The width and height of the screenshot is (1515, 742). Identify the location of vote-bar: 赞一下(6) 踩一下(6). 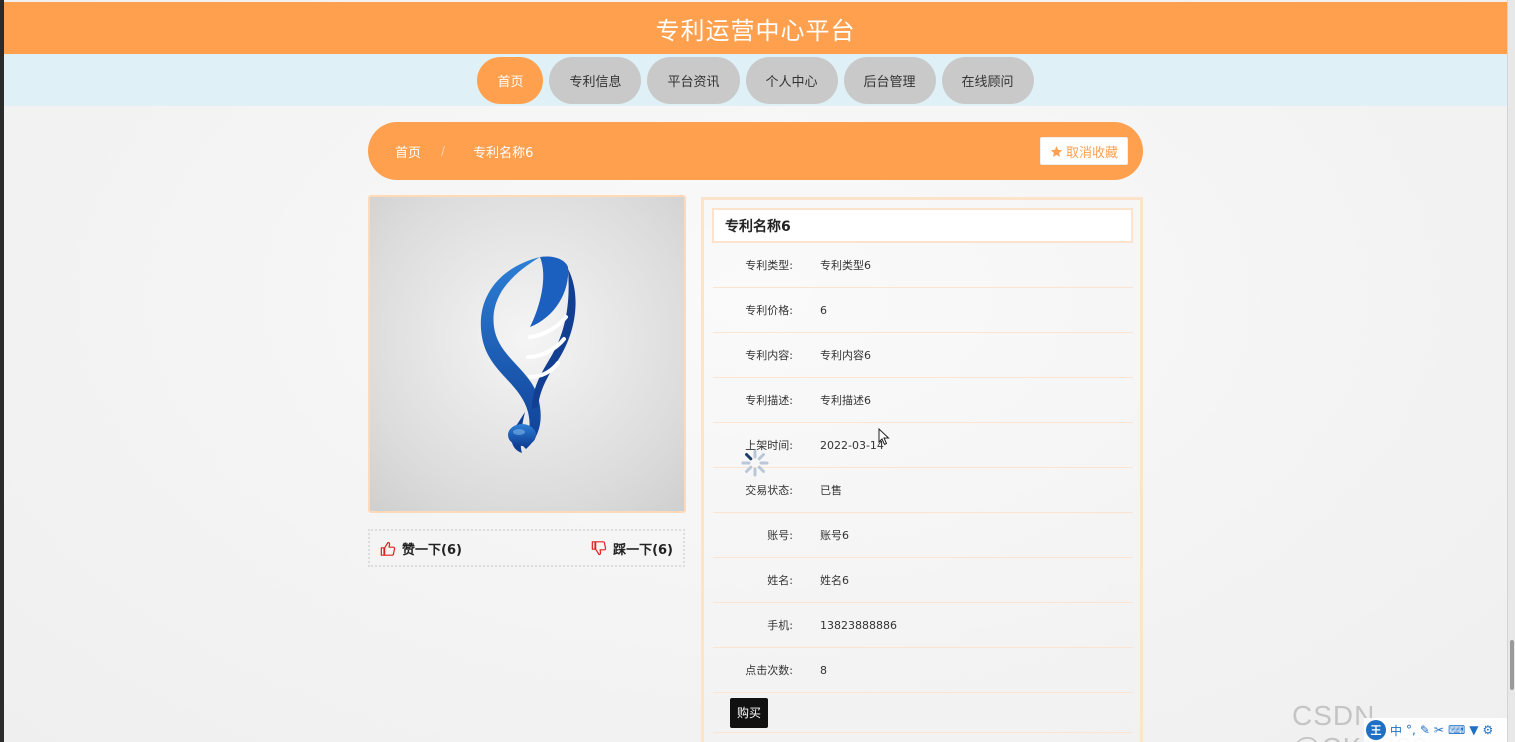
(526, 548).